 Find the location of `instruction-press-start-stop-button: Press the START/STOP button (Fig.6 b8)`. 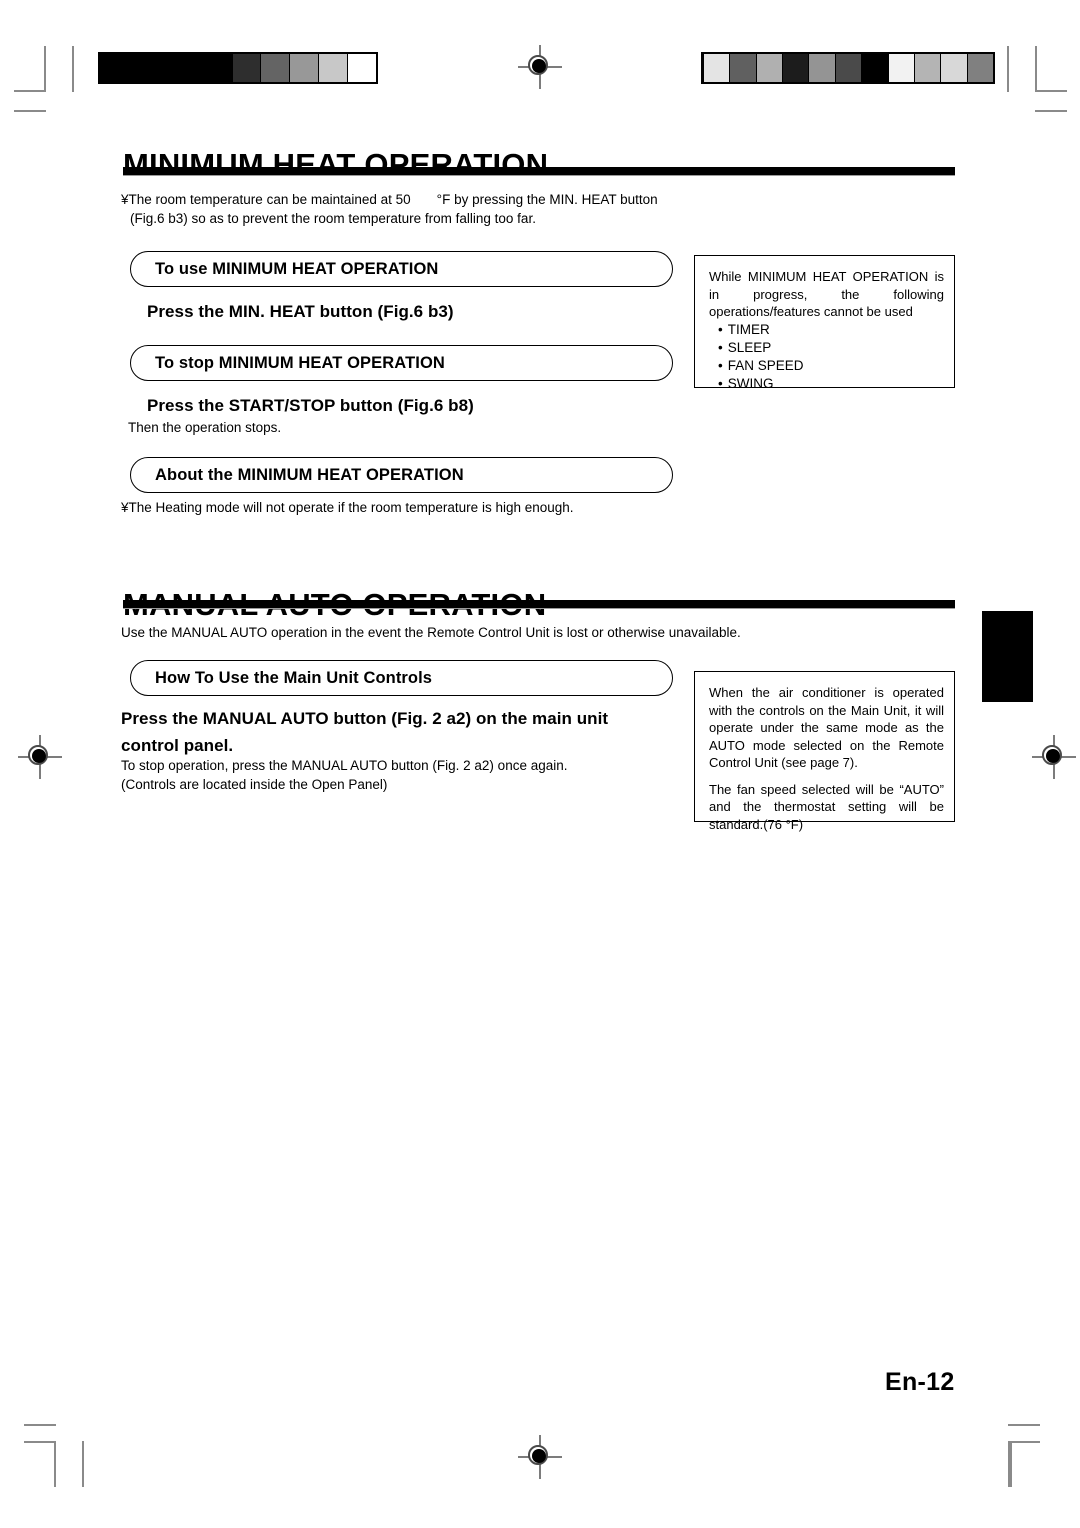

instruction-press-start-stop-button: Press the START/STOP button (Fig.6 b8) is located at coordinates (310, 405).